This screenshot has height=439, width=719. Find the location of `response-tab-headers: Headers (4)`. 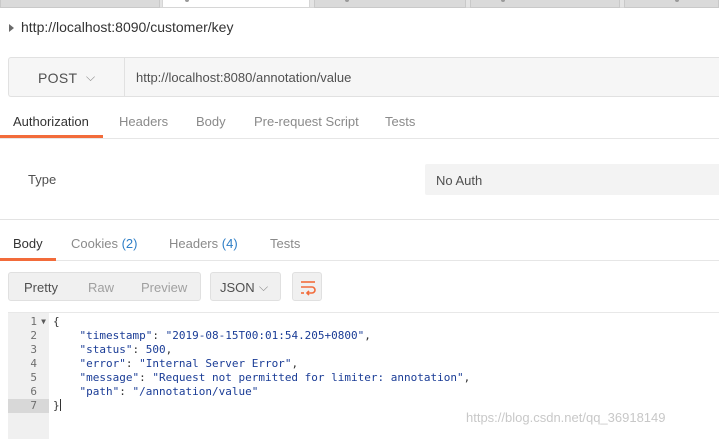

response-tab-headers: Headers (4) is located at coordinates (203, 243).